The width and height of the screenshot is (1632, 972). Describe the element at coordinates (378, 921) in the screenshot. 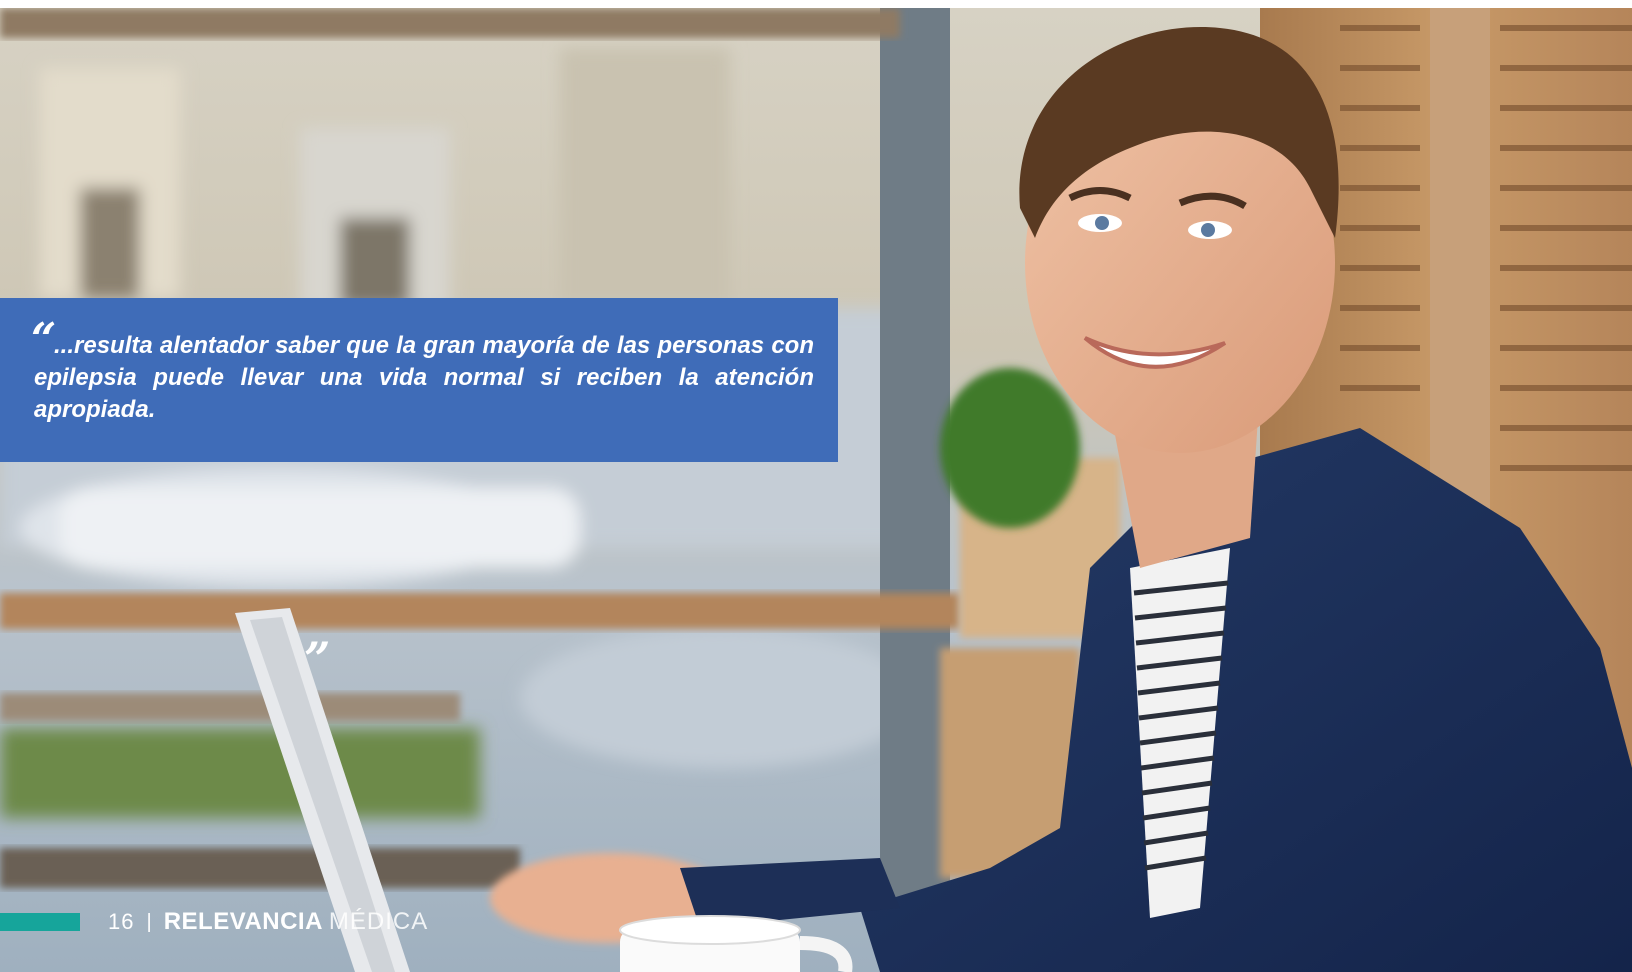

I see `brand-name-light: MÉDICA` at that location.